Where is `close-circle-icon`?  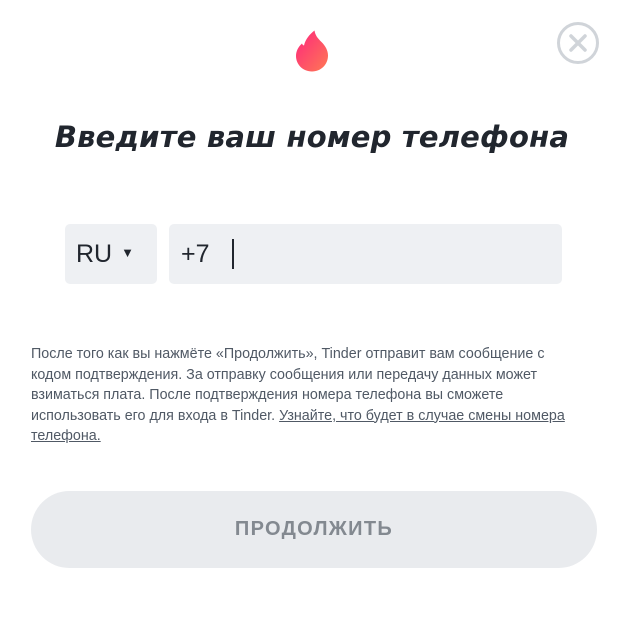 close-circle-icon is located at coordinates (578, 43).